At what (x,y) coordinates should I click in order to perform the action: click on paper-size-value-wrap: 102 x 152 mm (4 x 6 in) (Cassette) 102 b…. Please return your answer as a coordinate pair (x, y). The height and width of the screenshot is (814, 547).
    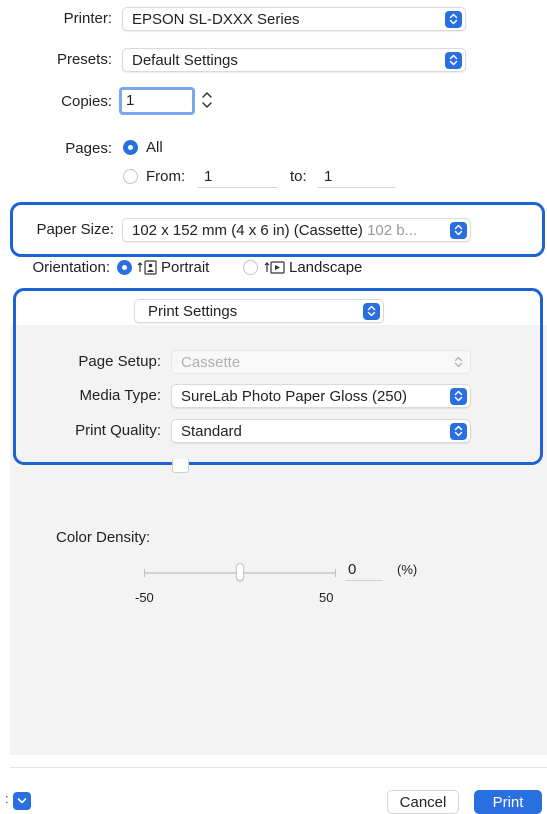
    Looking at the image, I should click on (291, 230).